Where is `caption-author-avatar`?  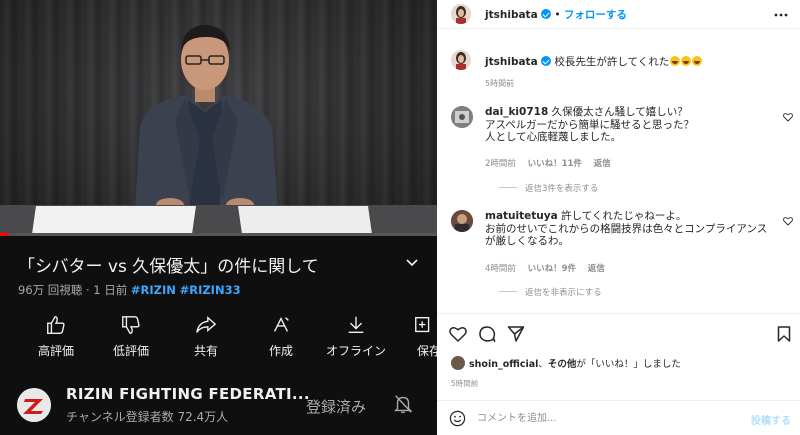 caption-author-avatar is located at coordinates (461, 60).